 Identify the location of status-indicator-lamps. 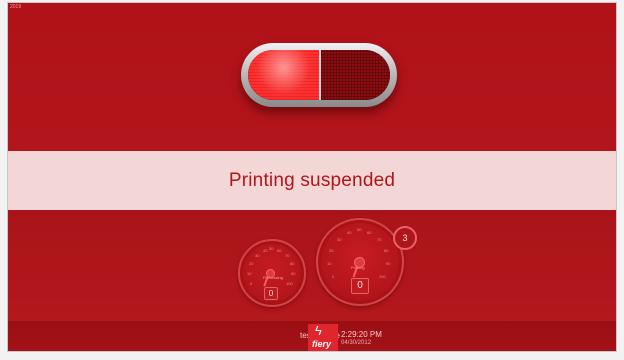
(319, 75).